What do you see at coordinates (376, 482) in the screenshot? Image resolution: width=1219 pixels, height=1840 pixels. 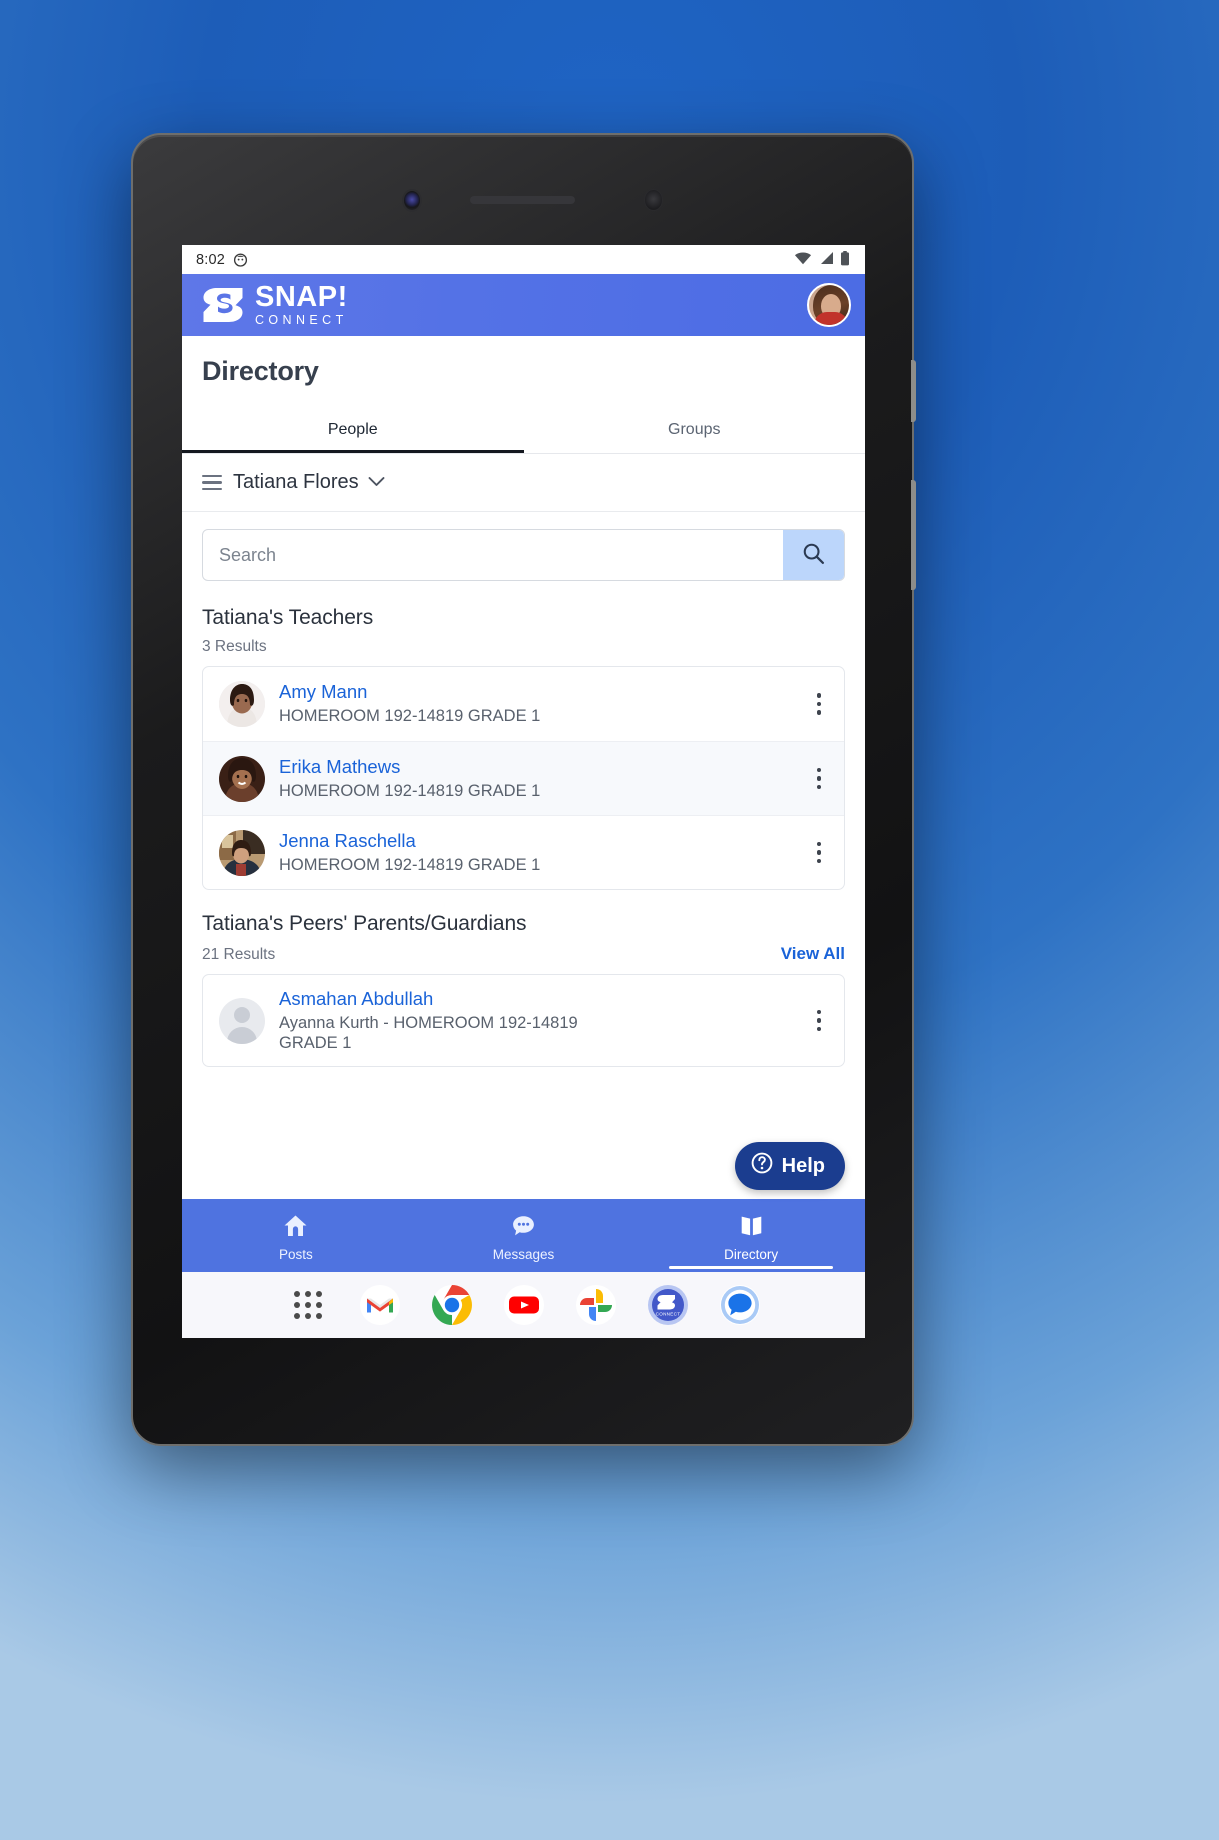 I see `chevron-down-icon` at bounding box center [376, 482].